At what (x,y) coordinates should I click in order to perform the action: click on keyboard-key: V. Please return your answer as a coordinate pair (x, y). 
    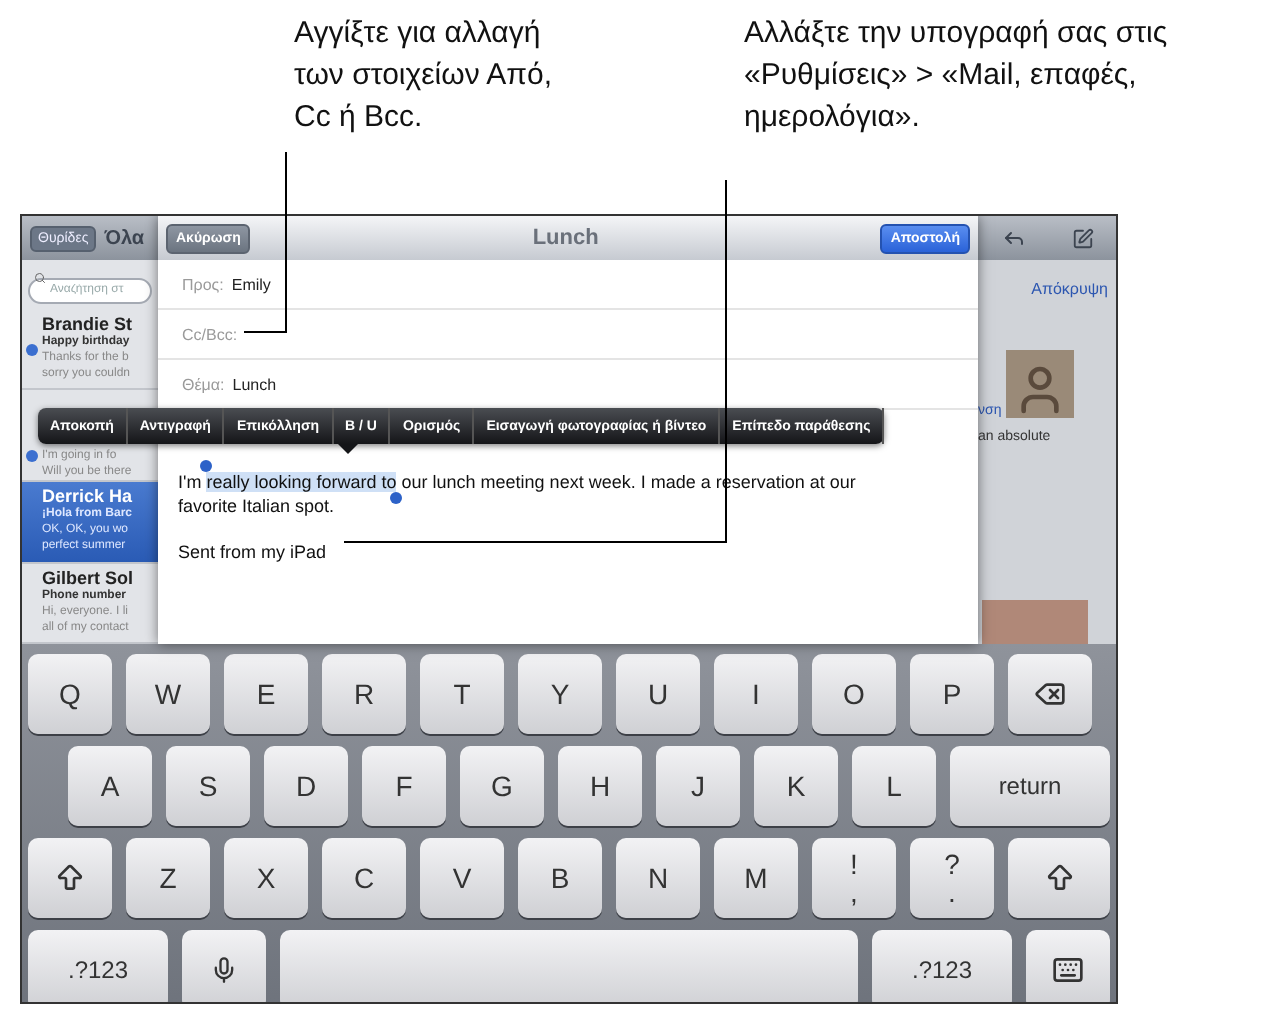
    Looking at the image, I should click on (462, 878).